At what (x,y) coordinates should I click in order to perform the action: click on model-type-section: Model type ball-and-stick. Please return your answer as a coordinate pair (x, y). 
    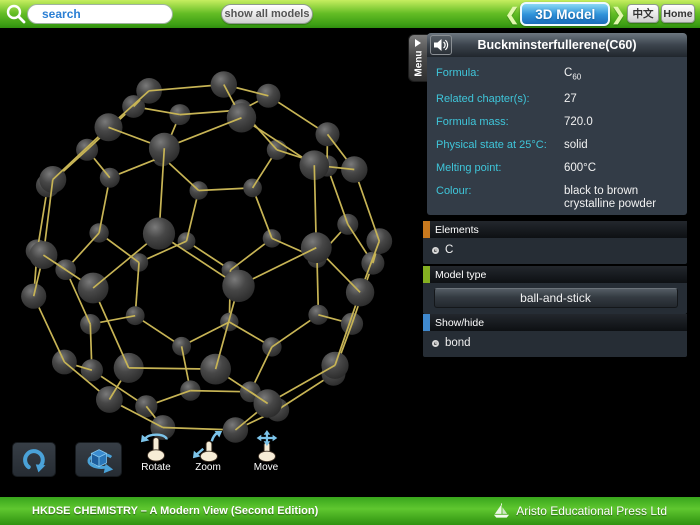
    Looking at the image, I should click on (555, 290).